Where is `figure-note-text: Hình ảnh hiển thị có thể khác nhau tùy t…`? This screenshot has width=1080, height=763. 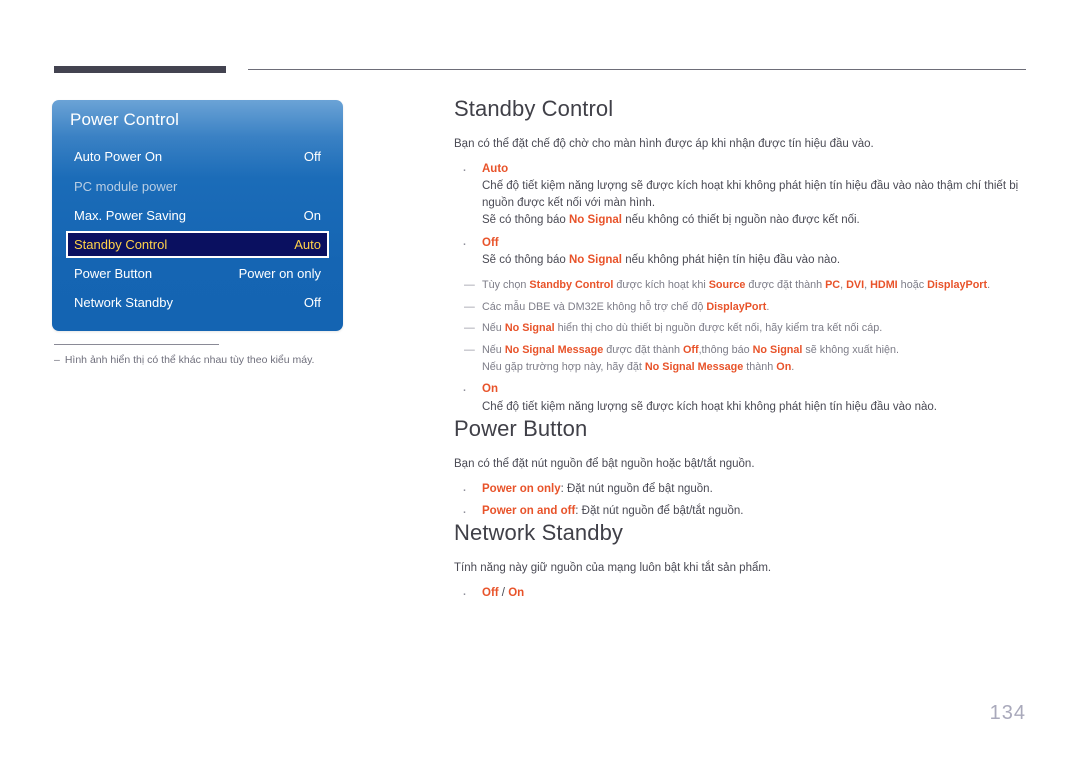 figure-note-text: Hình ảnh hiển thị có thể khác nhau tùy t… is located at coordinates (189, 360).